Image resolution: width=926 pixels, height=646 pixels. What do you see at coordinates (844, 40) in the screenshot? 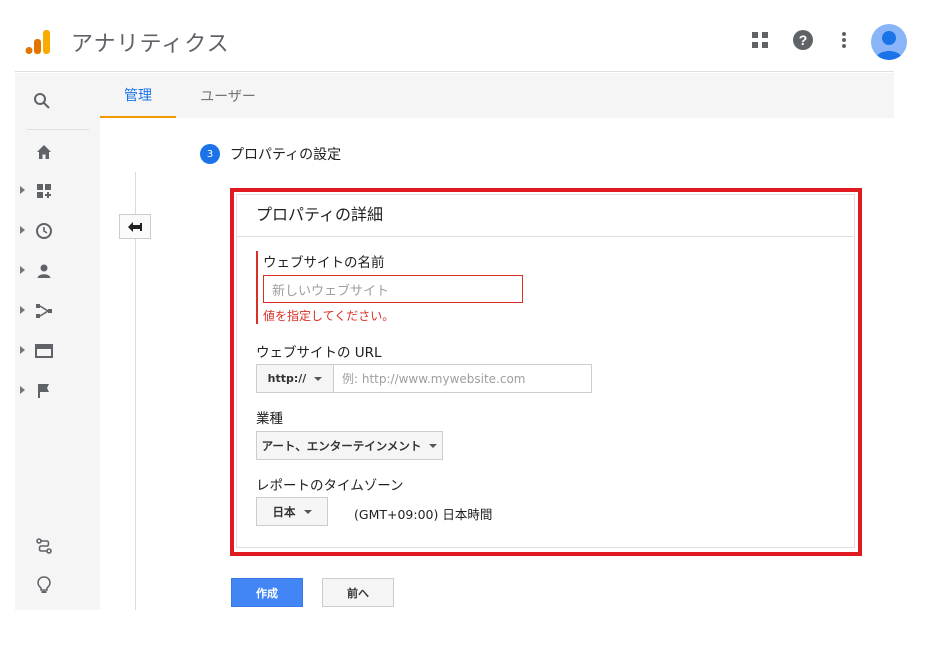
I see `more-vert-icon` at bounding box center [844, 40].